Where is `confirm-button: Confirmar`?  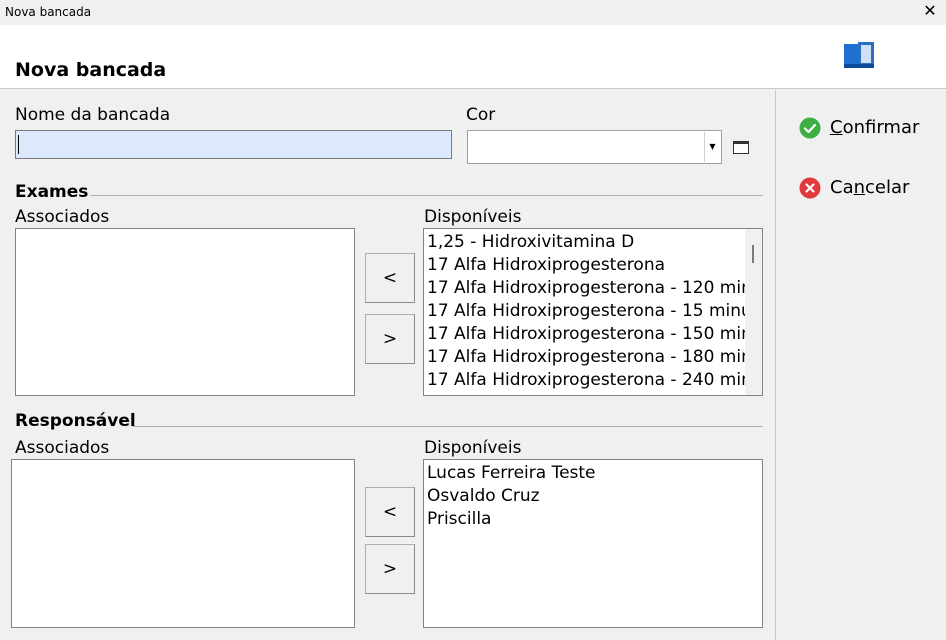
confirm-button: Confirmar is located at coordinates (859, 129).